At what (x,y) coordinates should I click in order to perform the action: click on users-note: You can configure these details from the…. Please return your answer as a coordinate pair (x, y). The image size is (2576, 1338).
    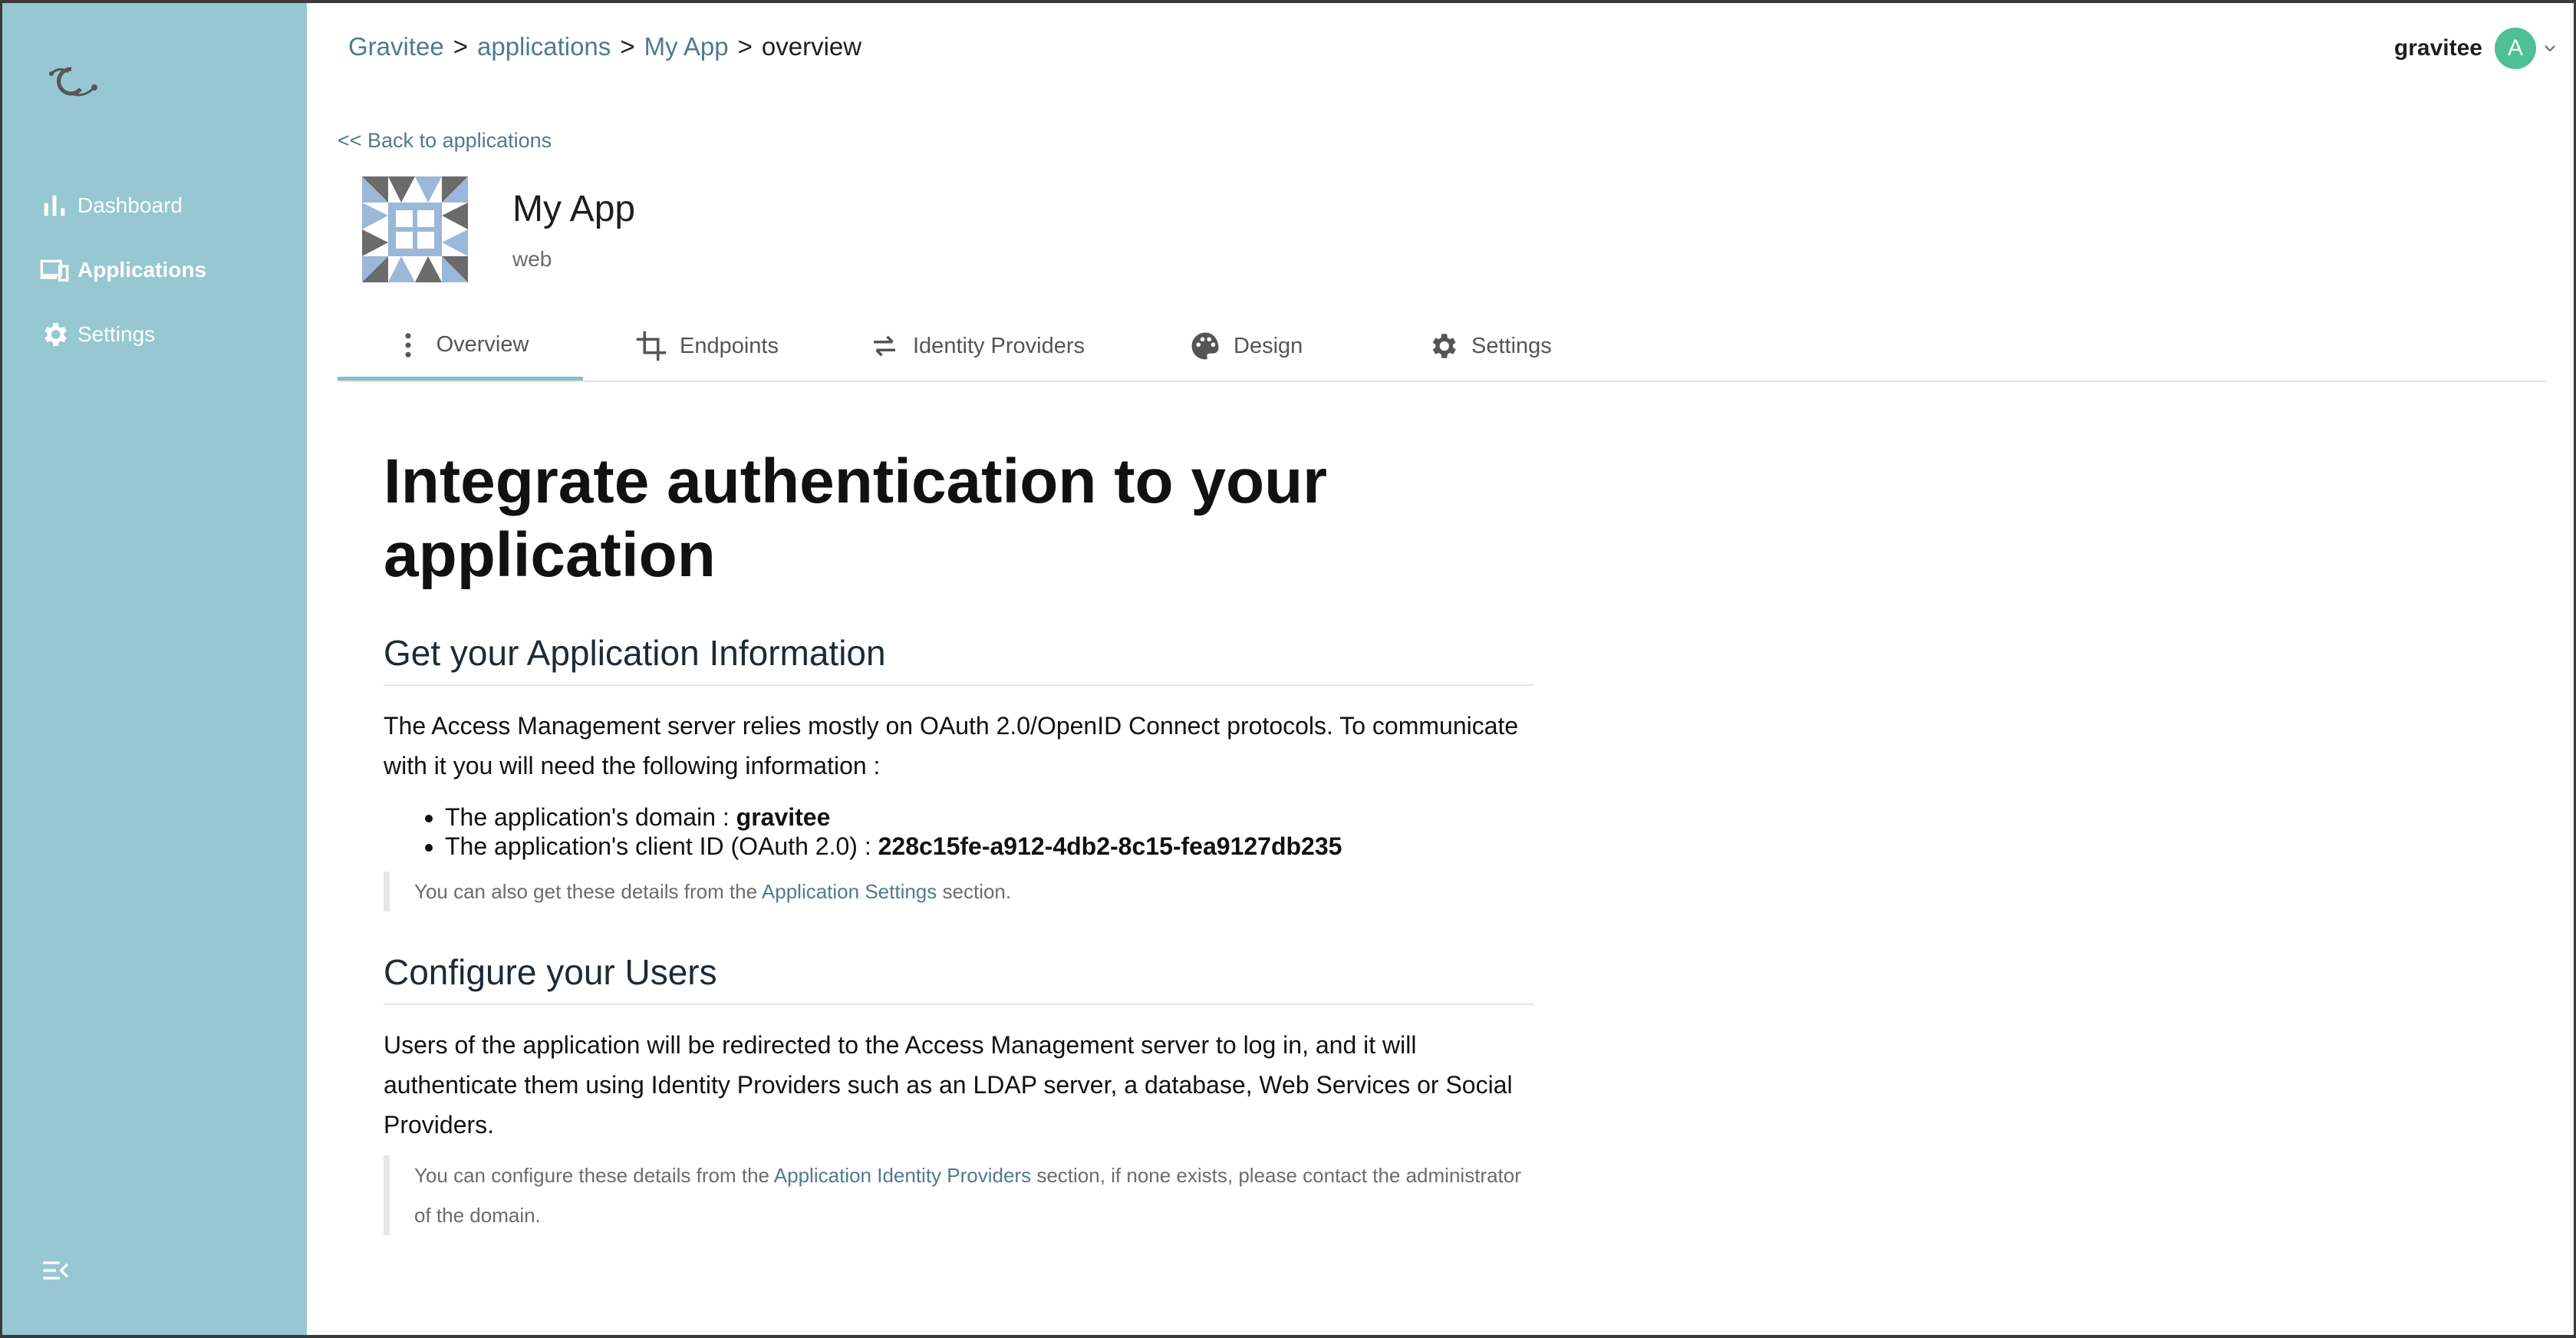
    Looking at the image, I should click on (959, 1195).